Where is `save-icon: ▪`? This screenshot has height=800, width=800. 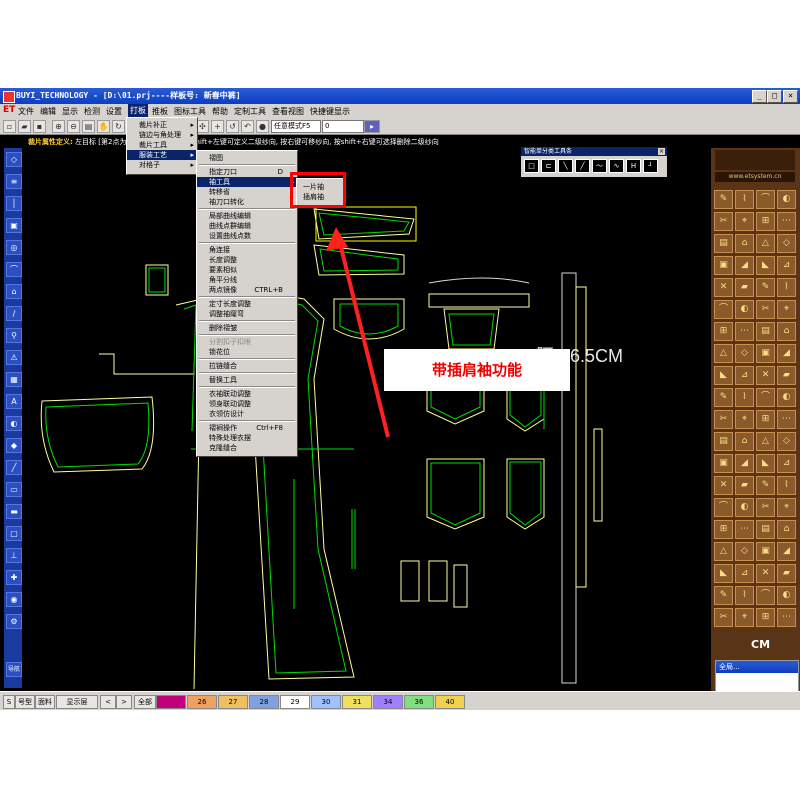 save-icon: ▪ is located at coordinates (39, 126).